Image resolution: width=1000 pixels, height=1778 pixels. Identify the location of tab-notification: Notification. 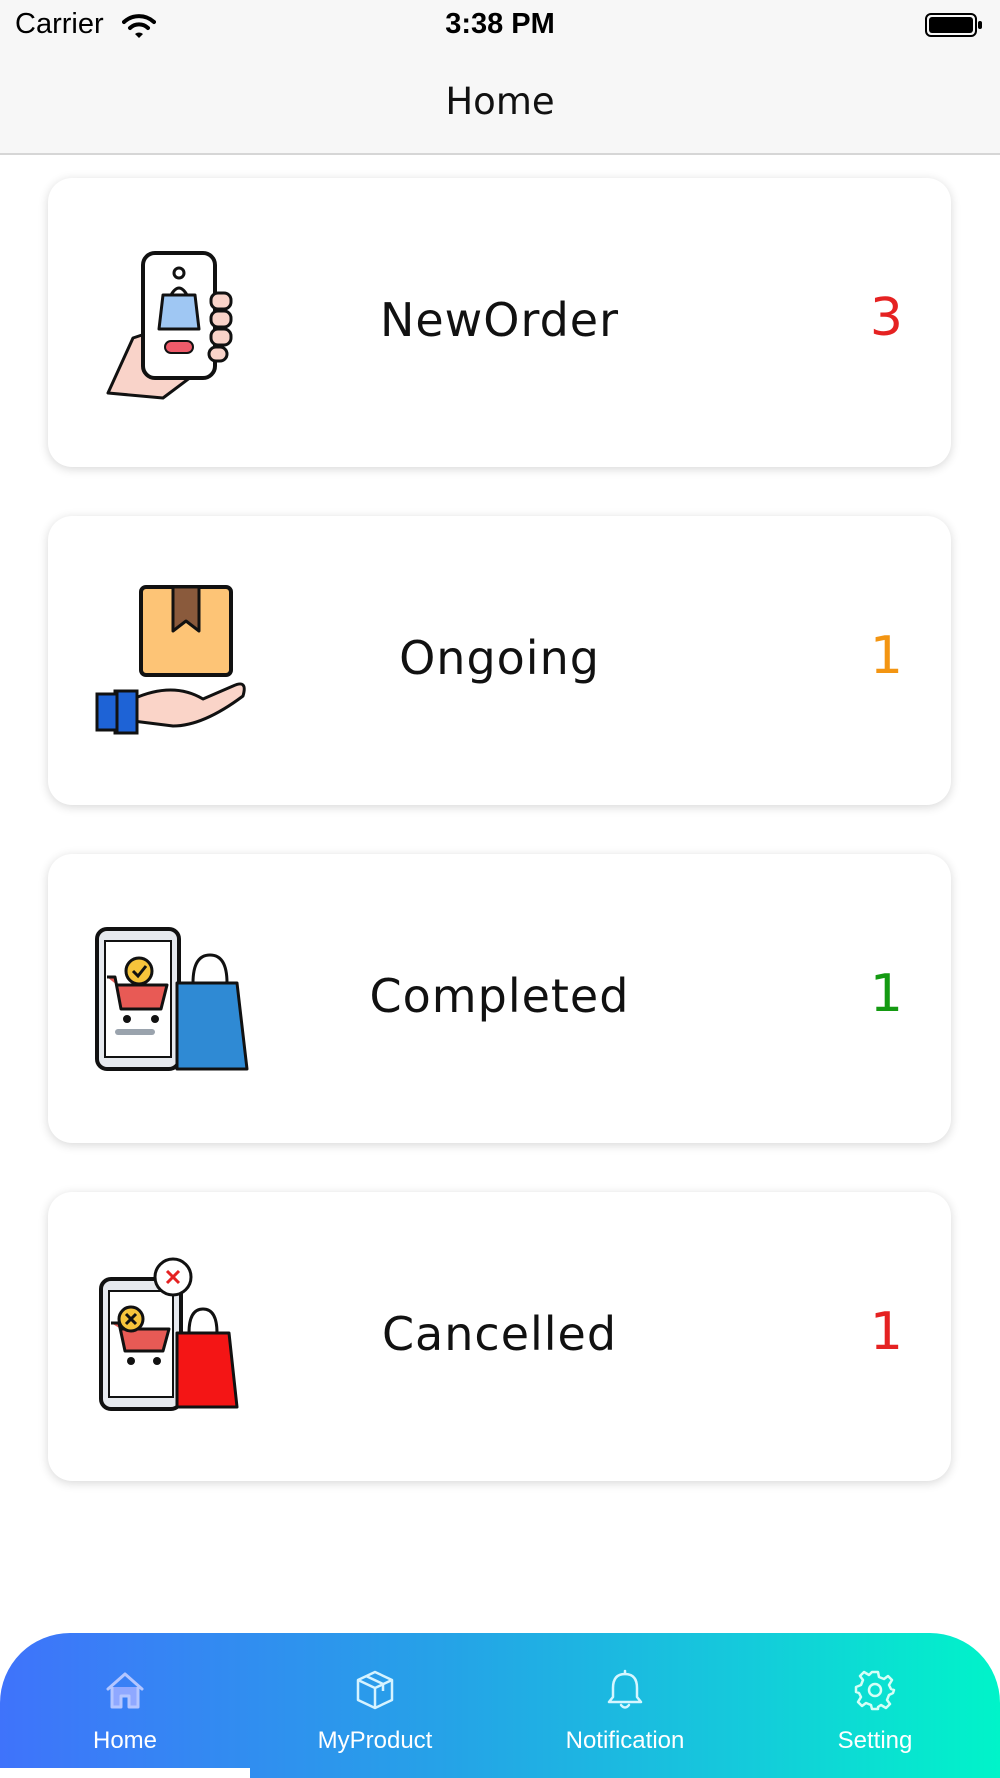
(625, 1705).